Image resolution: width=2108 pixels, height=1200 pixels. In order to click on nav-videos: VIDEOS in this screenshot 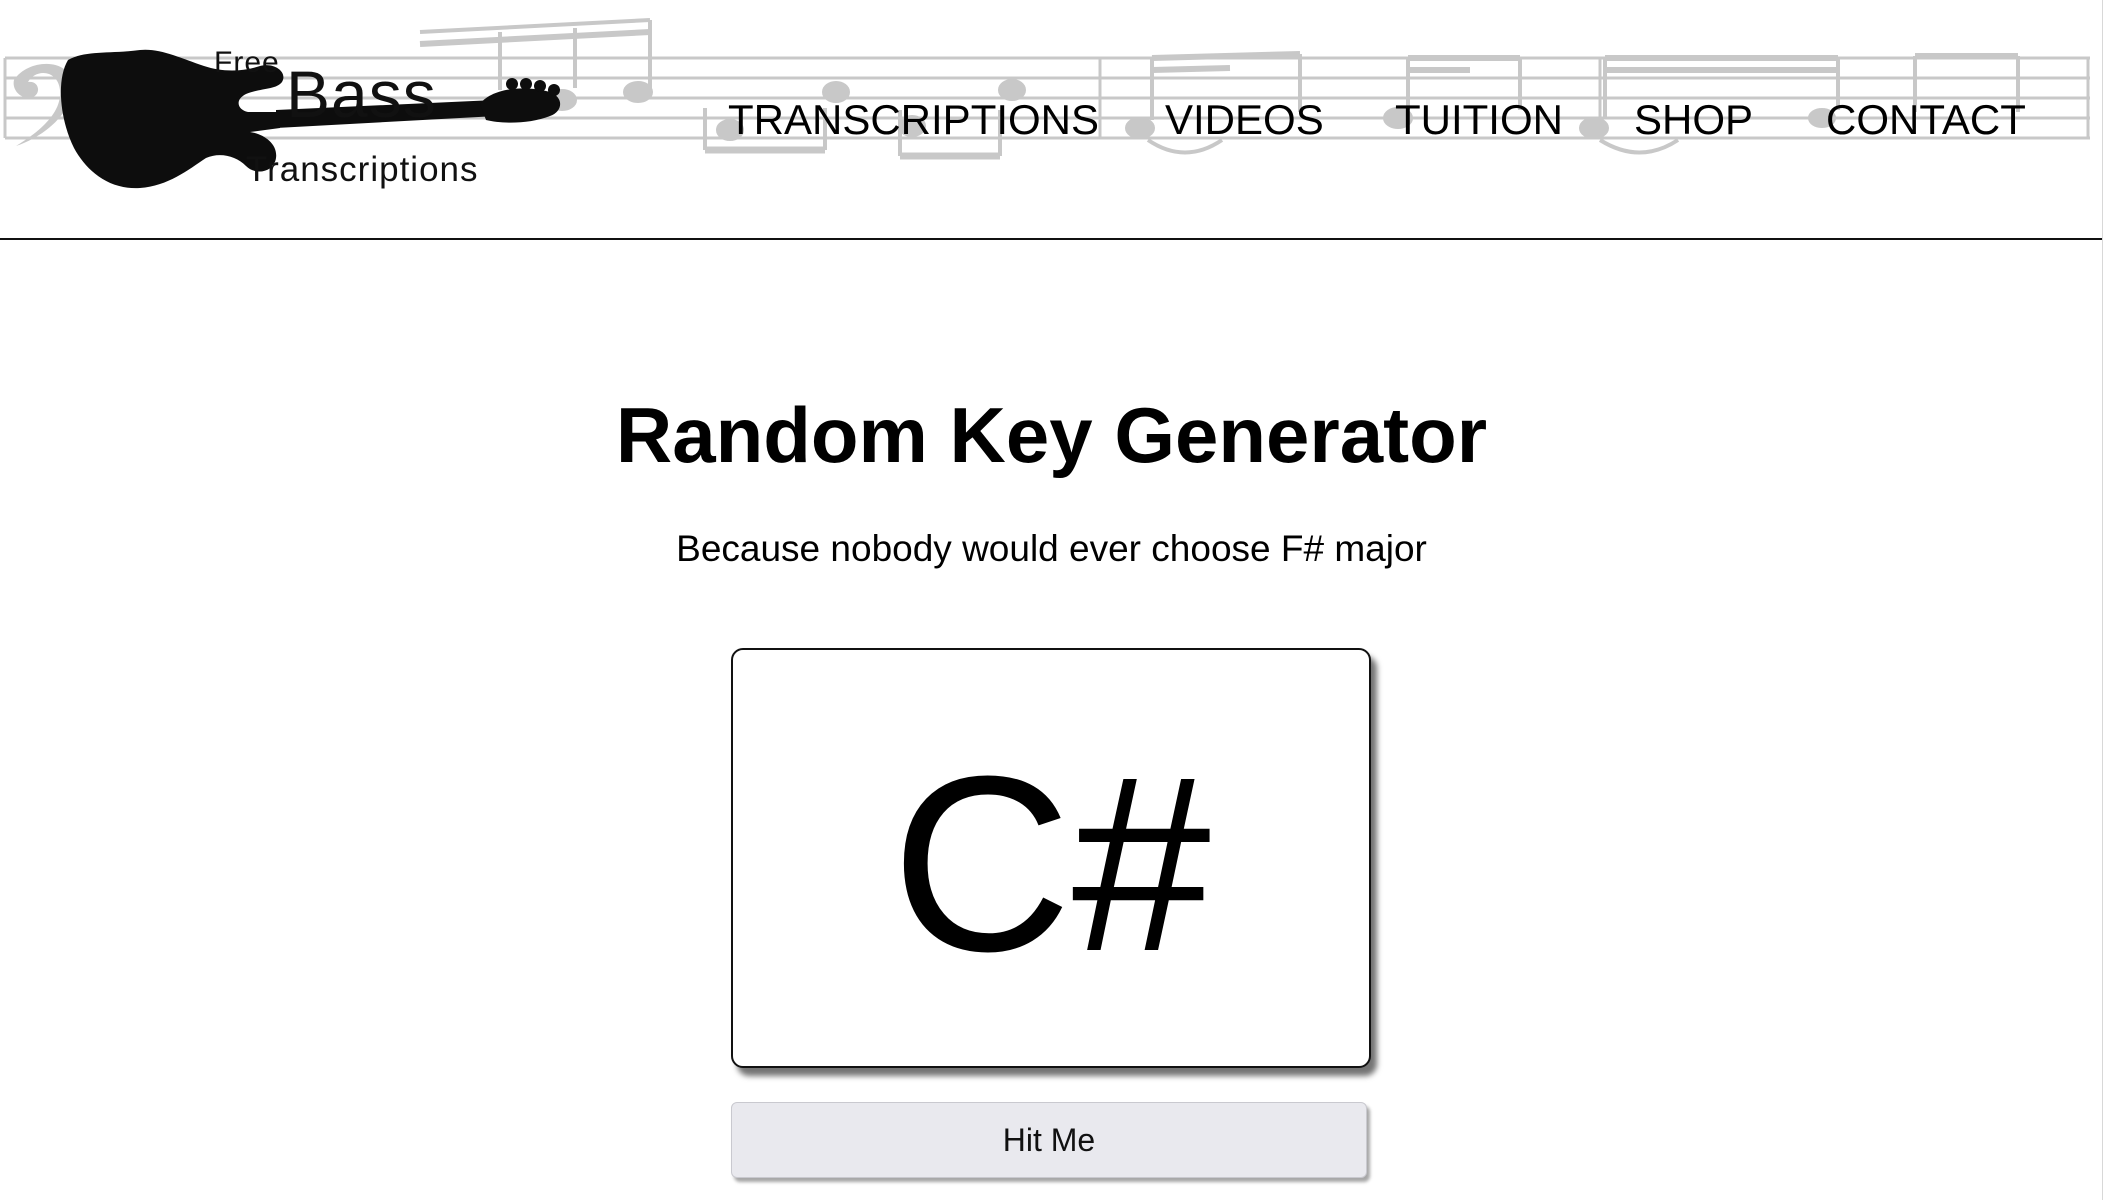, I will do `click(1244, 120)`.